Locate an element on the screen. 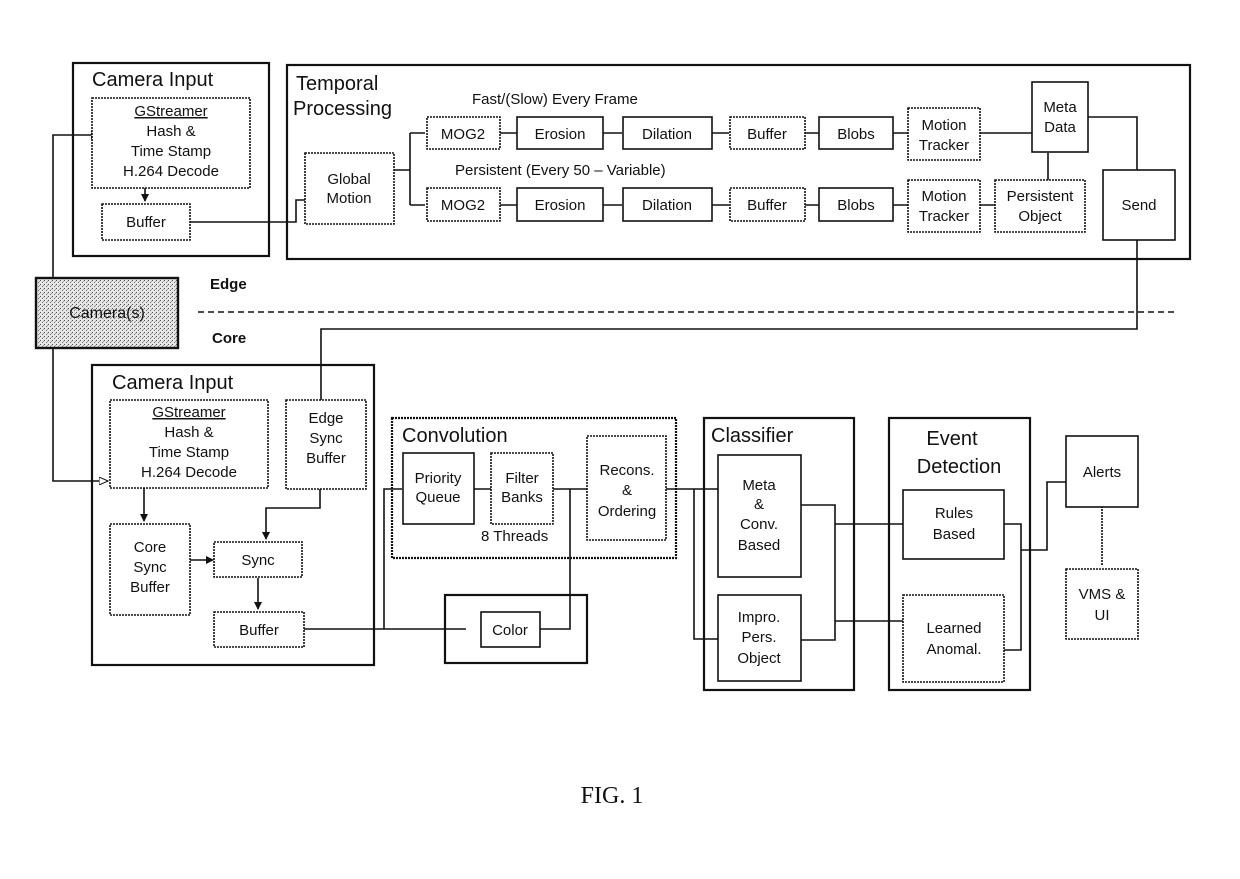  meta-data-line1: Meta is located at coordinates (1060, 107).